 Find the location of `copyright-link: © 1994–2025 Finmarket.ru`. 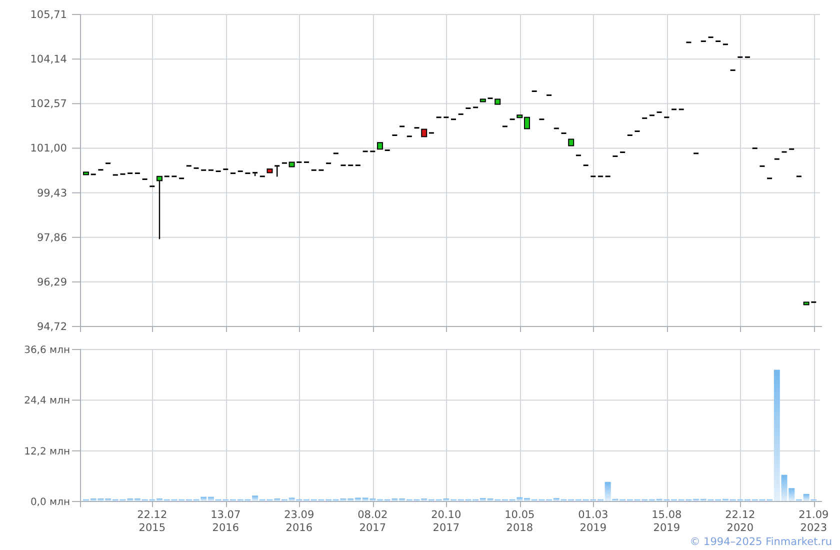

copyright-link: © 1994–2025 Finmarket.ru is located at coordinates (761, 543).